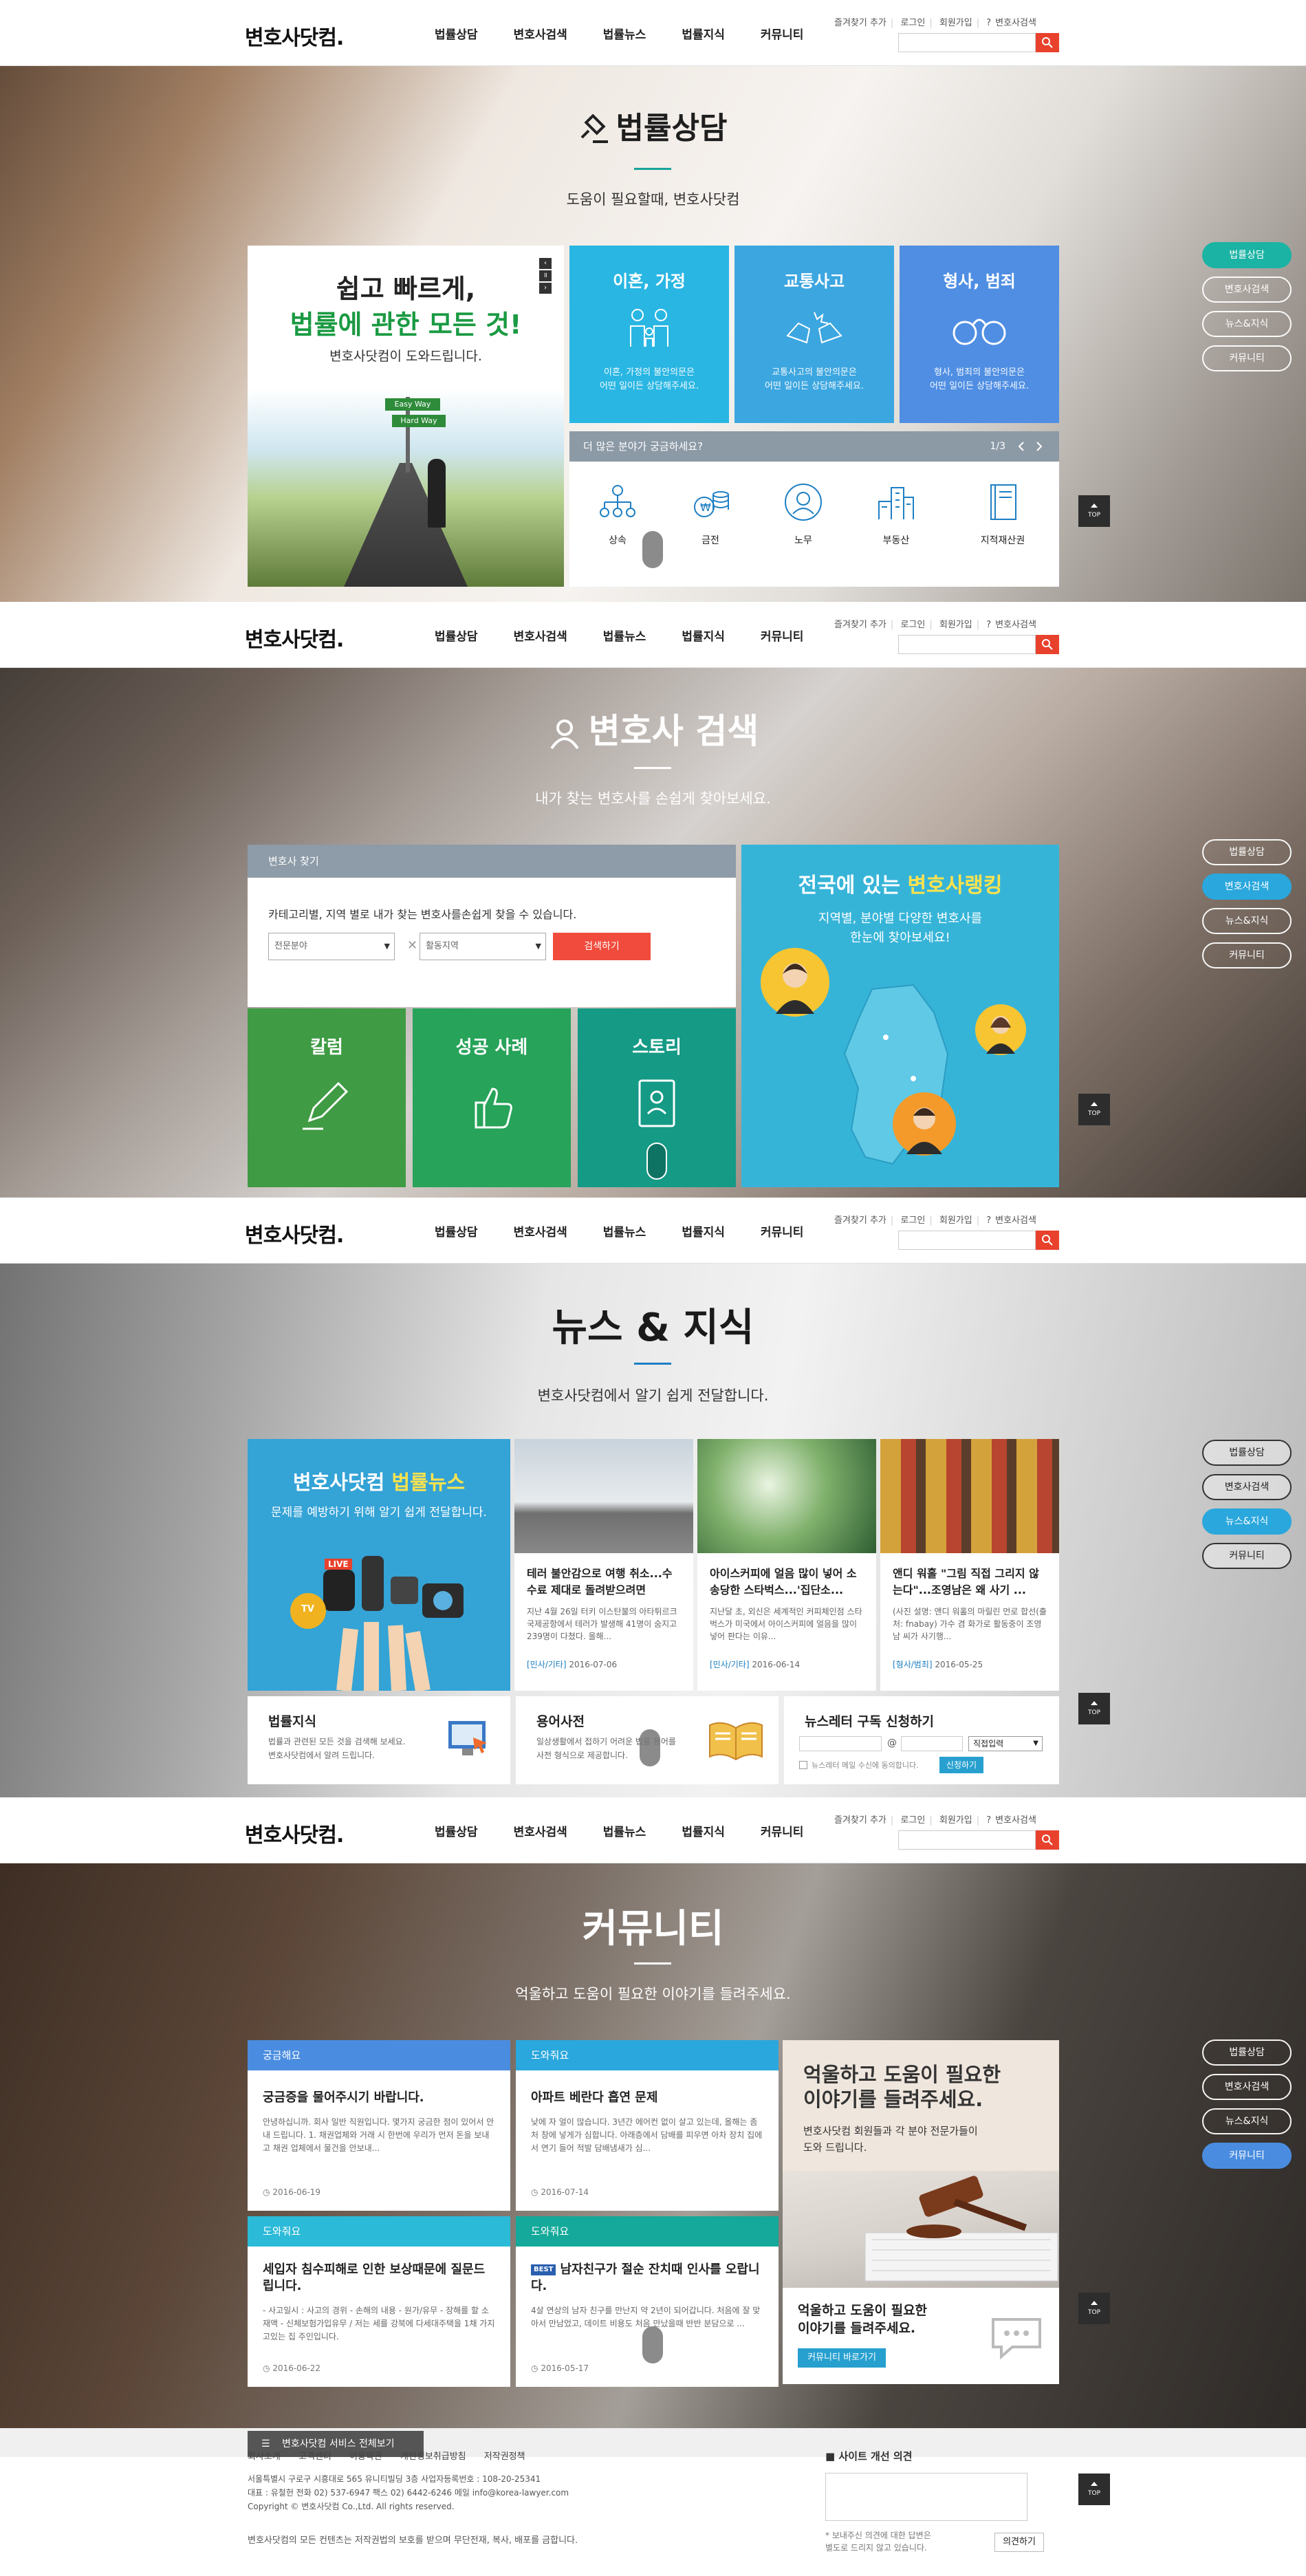  What do you see at coordinates (483, 946) in the screenshot?
I see `region-select: 활동지역` at bounding box center [483, 946].